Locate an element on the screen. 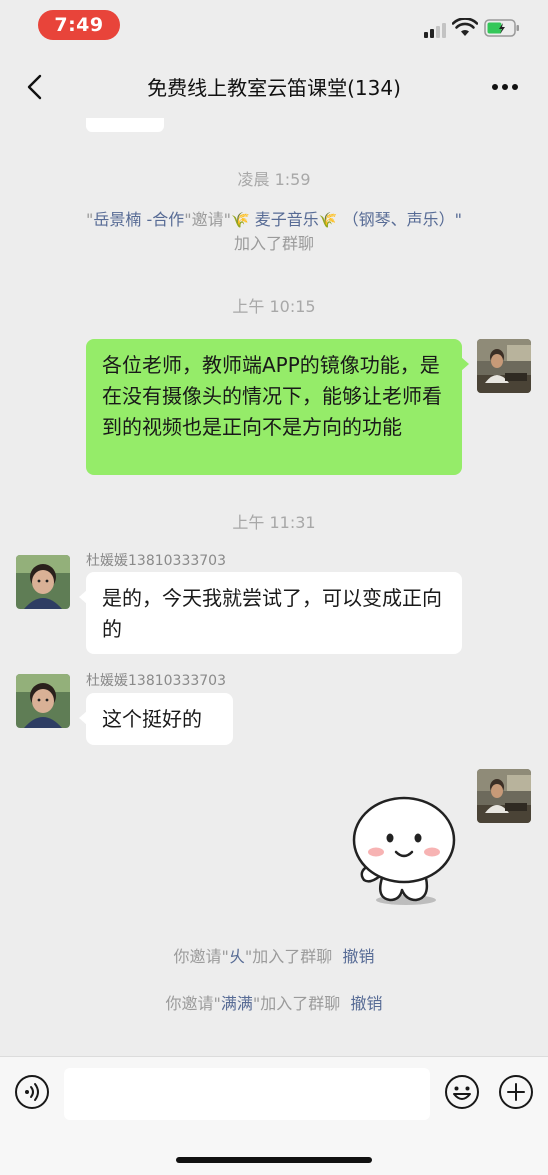 The height and width of the screenshot is (1175, 548). received-message-bubble: 是的，今天我就尝试了，可以变成正向的 is located at coordinates (270, 613).